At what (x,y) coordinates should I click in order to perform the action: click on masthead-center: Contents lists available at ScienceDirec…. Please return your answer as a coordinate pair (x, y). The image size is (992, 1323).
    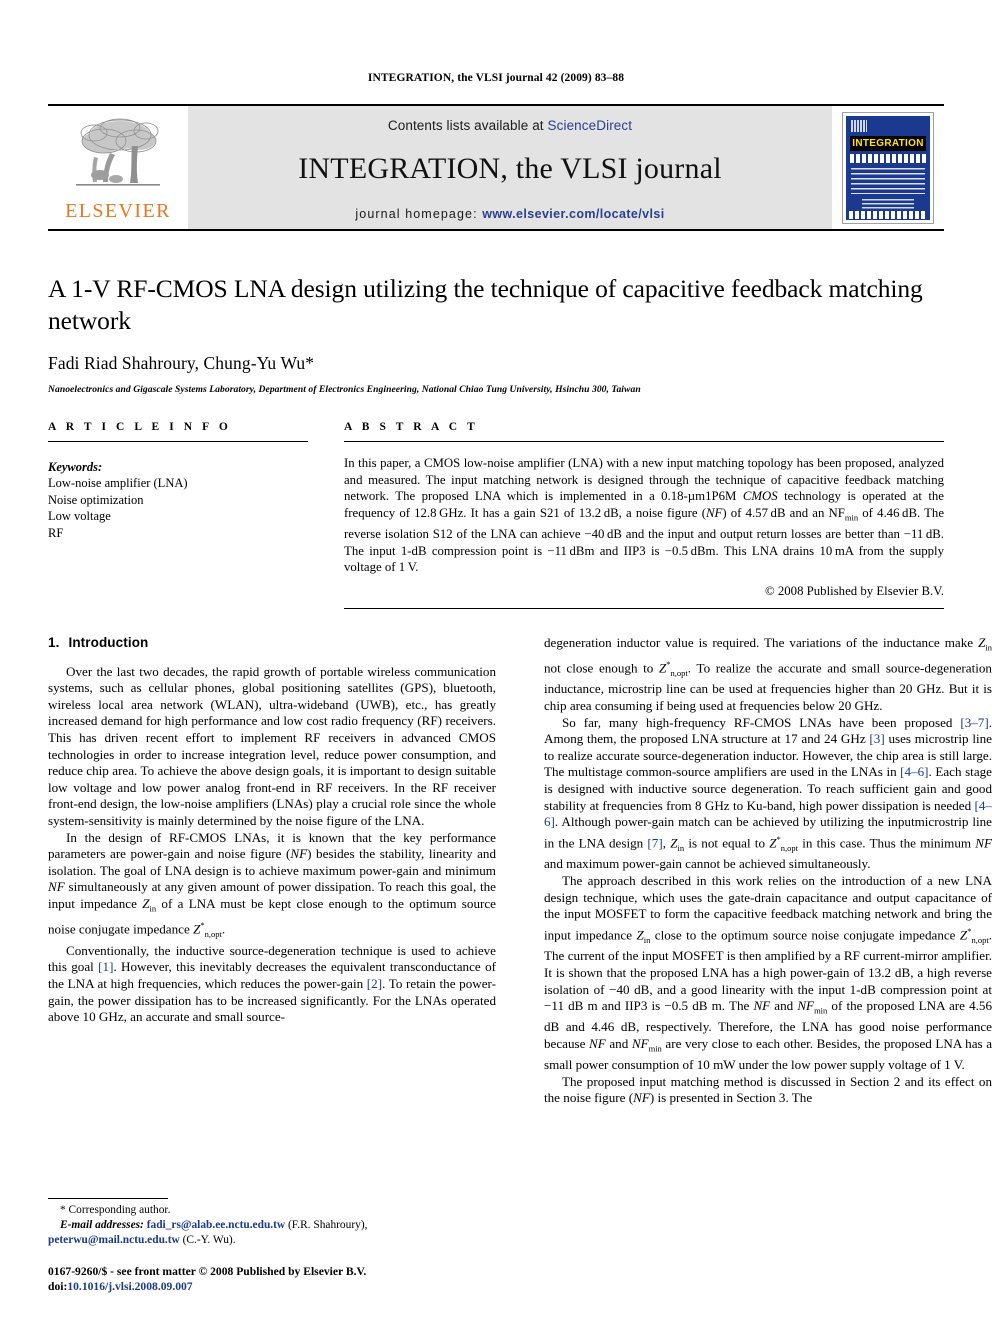
    Looking at the image, I should click on (510, 167).